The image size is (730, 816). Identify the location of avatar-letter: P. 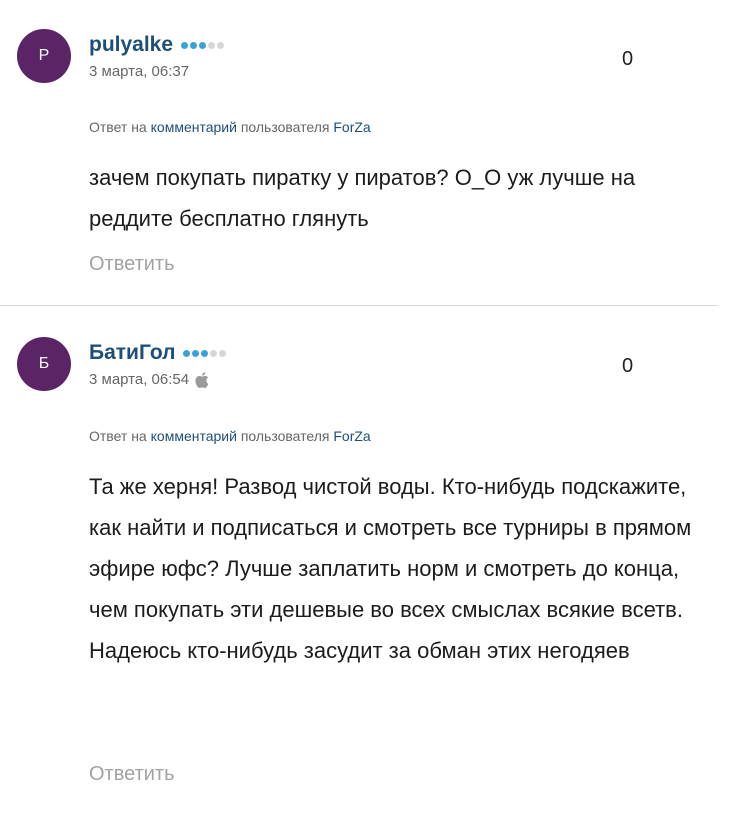
(44, 55).